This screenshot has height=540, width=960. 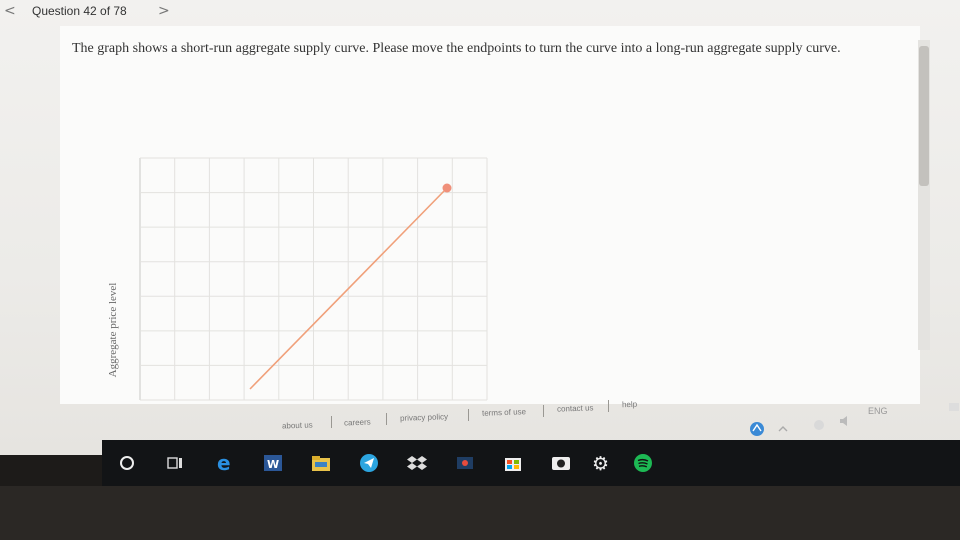 What do you see at coordinates (297, 425) in the screenshot?
I see `about-us-link: about us` at bounding box center [297, 425].